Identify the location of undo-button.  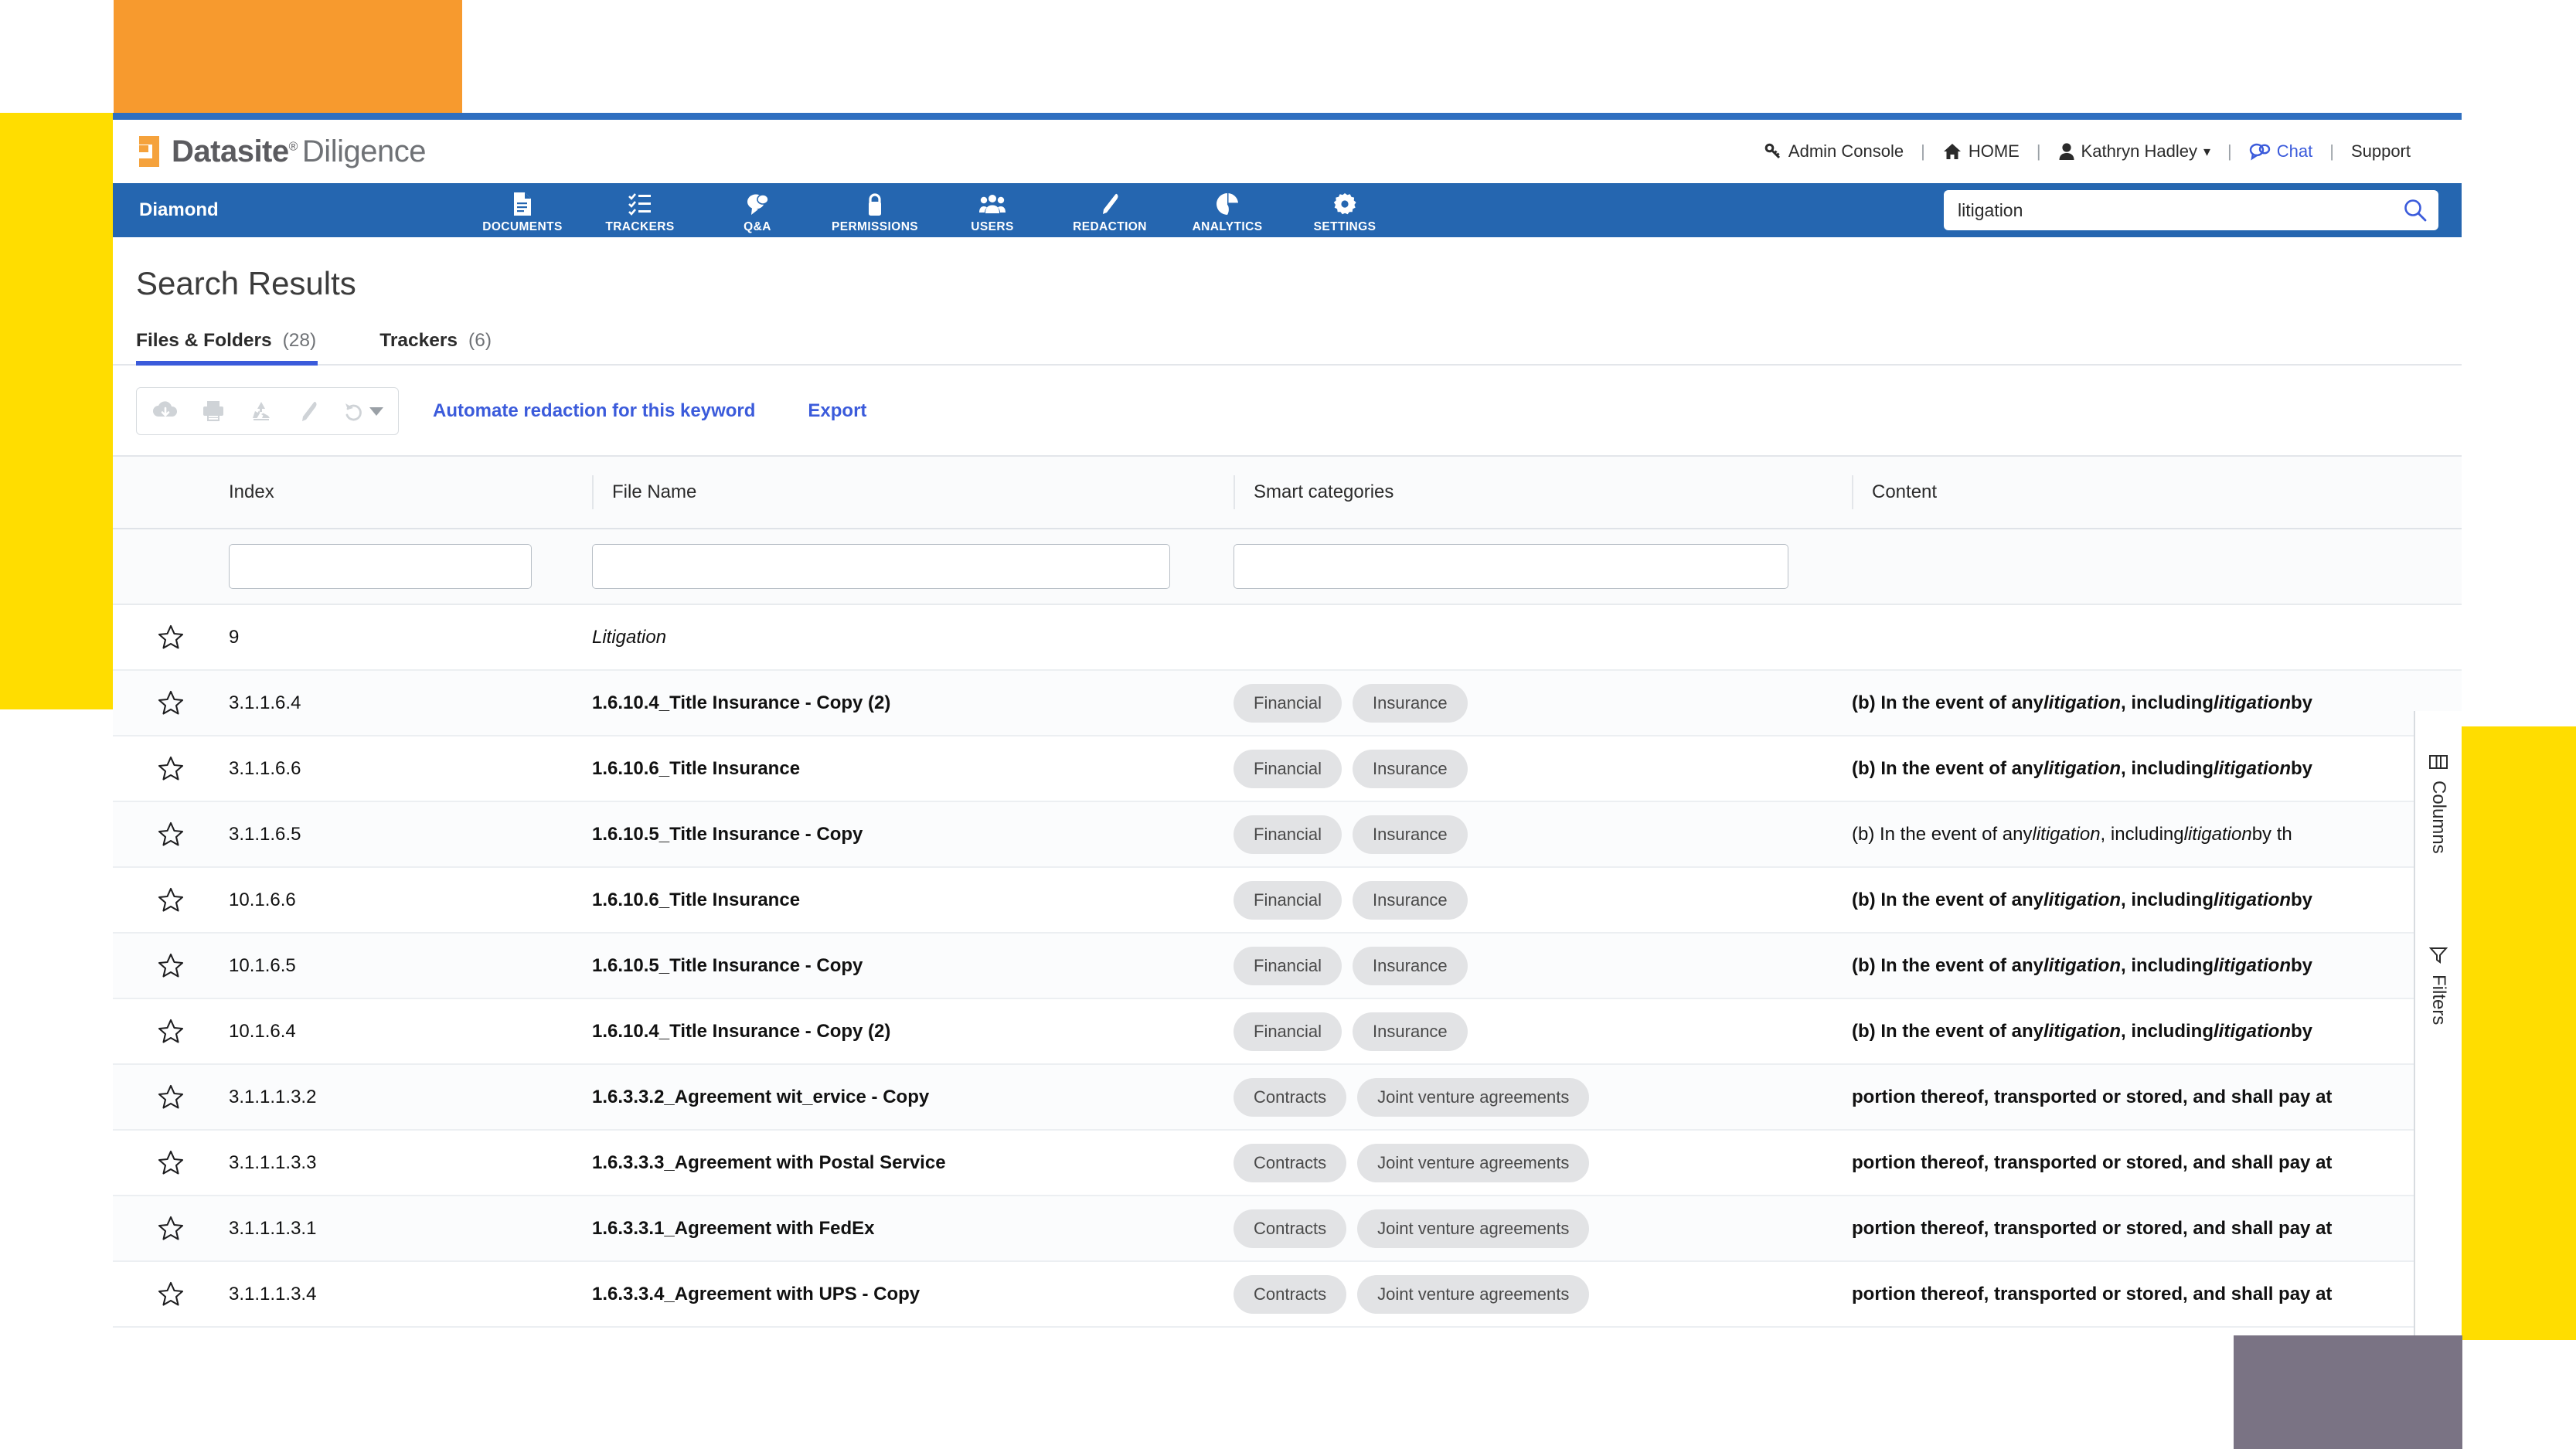
(363, 411).